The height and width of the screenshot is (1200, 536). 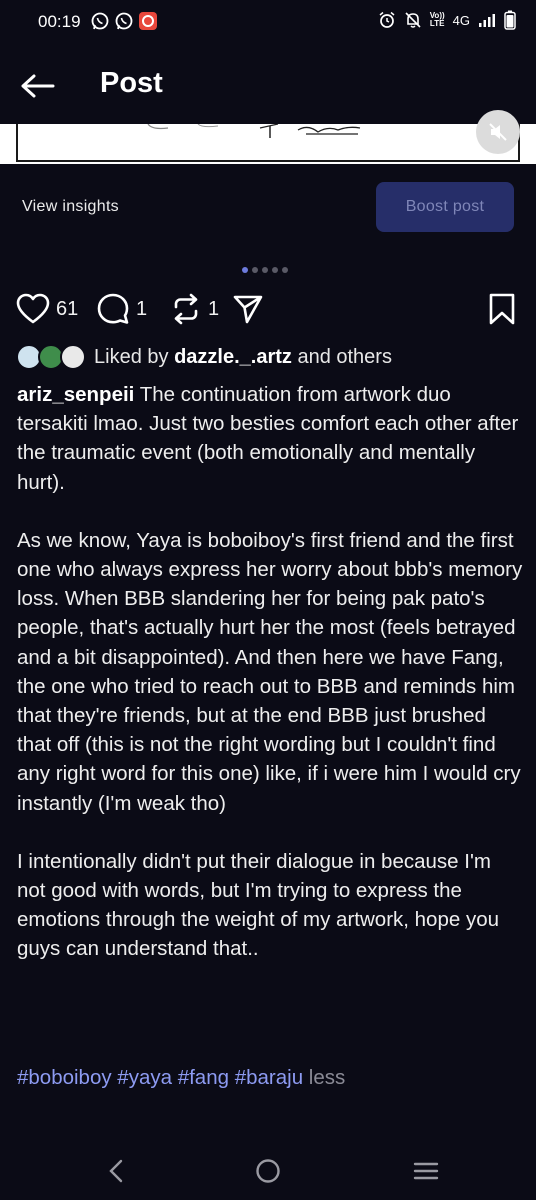 I want to click on heart-icon, so click(x=33, y=308).